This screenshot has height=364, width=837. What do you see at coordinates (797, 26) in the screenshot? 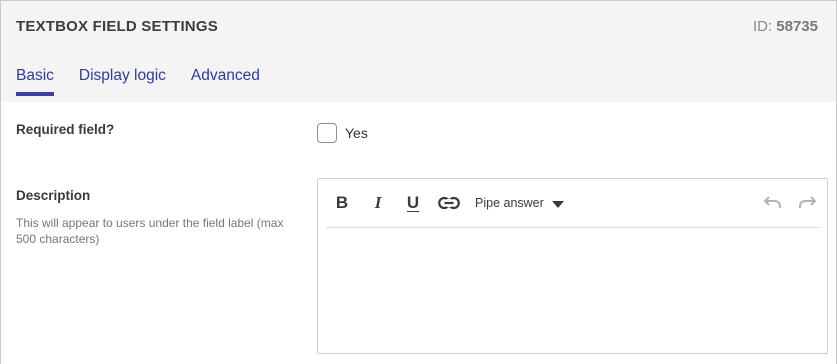
I see `field-id-value: 58735` at bounding box center [797, 26].